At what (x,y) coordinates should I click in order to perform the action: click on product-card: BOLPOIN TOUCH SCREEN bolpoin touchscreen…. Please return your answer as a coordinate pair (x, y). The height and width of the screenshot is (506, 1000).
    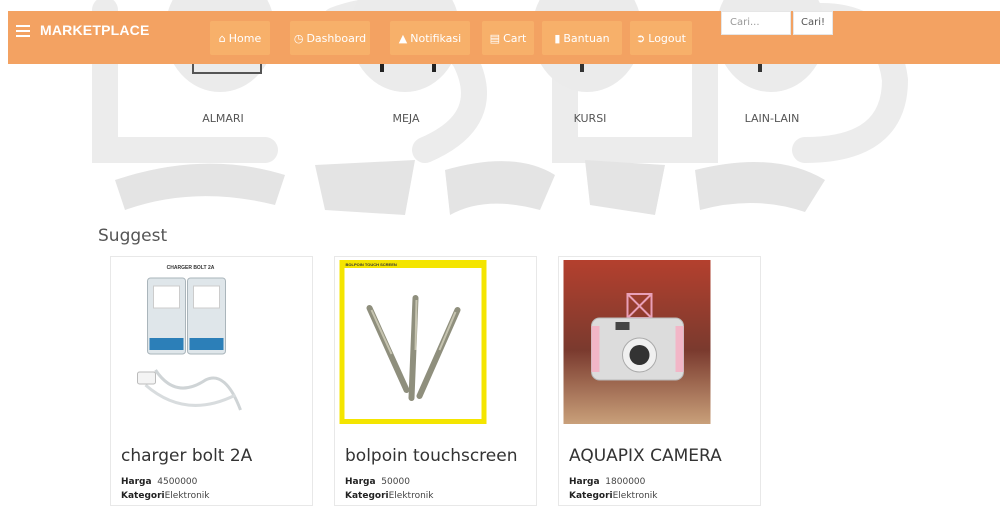
    Looking at the image, I should click on (435, 381).